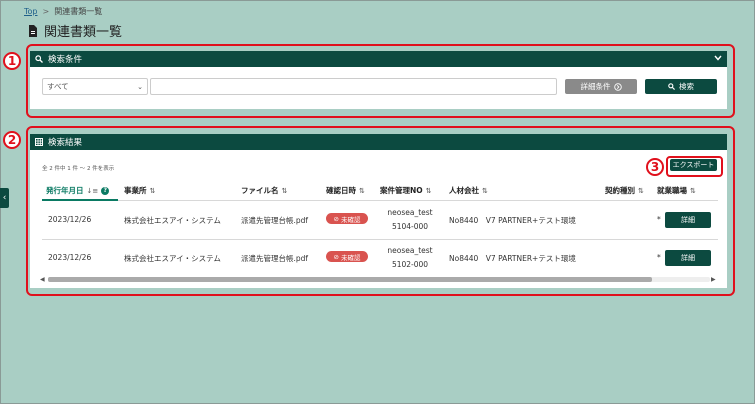 The image size is (755, 404). Describe the element at coordinates (686, 86) in the screenshot. I see `search-button-label: 検索` at that location.